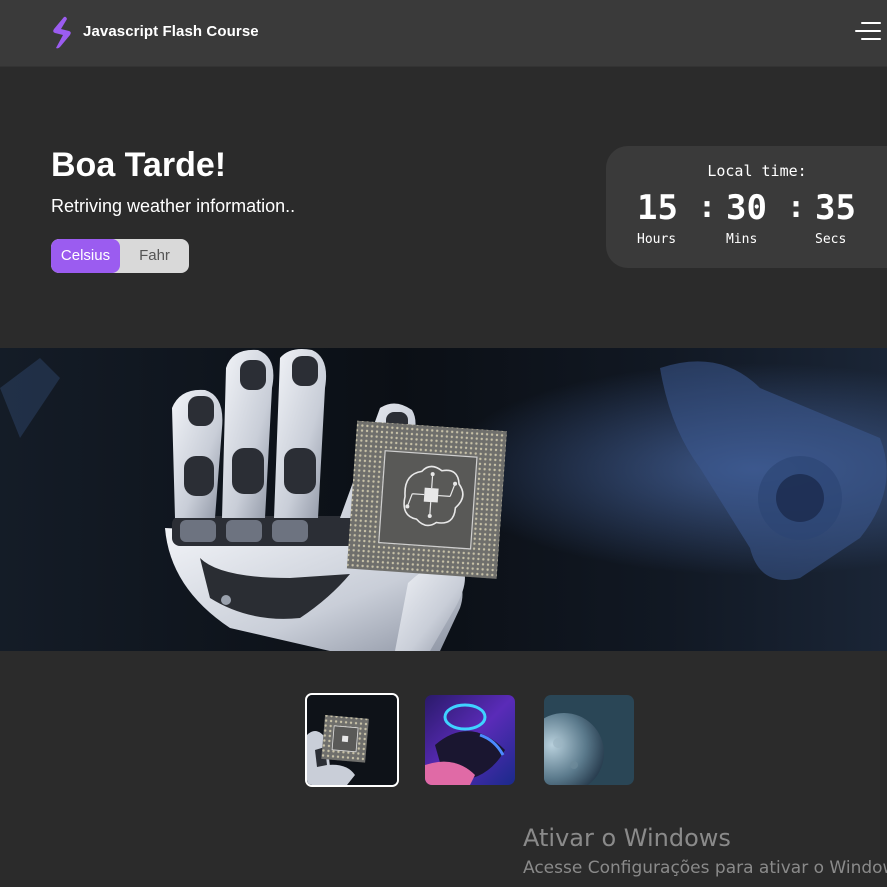 The width and height of the screenshot is (887, 887). Describe the element at coordinates (835, 208) in the screenshot. I see `clock-seconds: 35` at that location.